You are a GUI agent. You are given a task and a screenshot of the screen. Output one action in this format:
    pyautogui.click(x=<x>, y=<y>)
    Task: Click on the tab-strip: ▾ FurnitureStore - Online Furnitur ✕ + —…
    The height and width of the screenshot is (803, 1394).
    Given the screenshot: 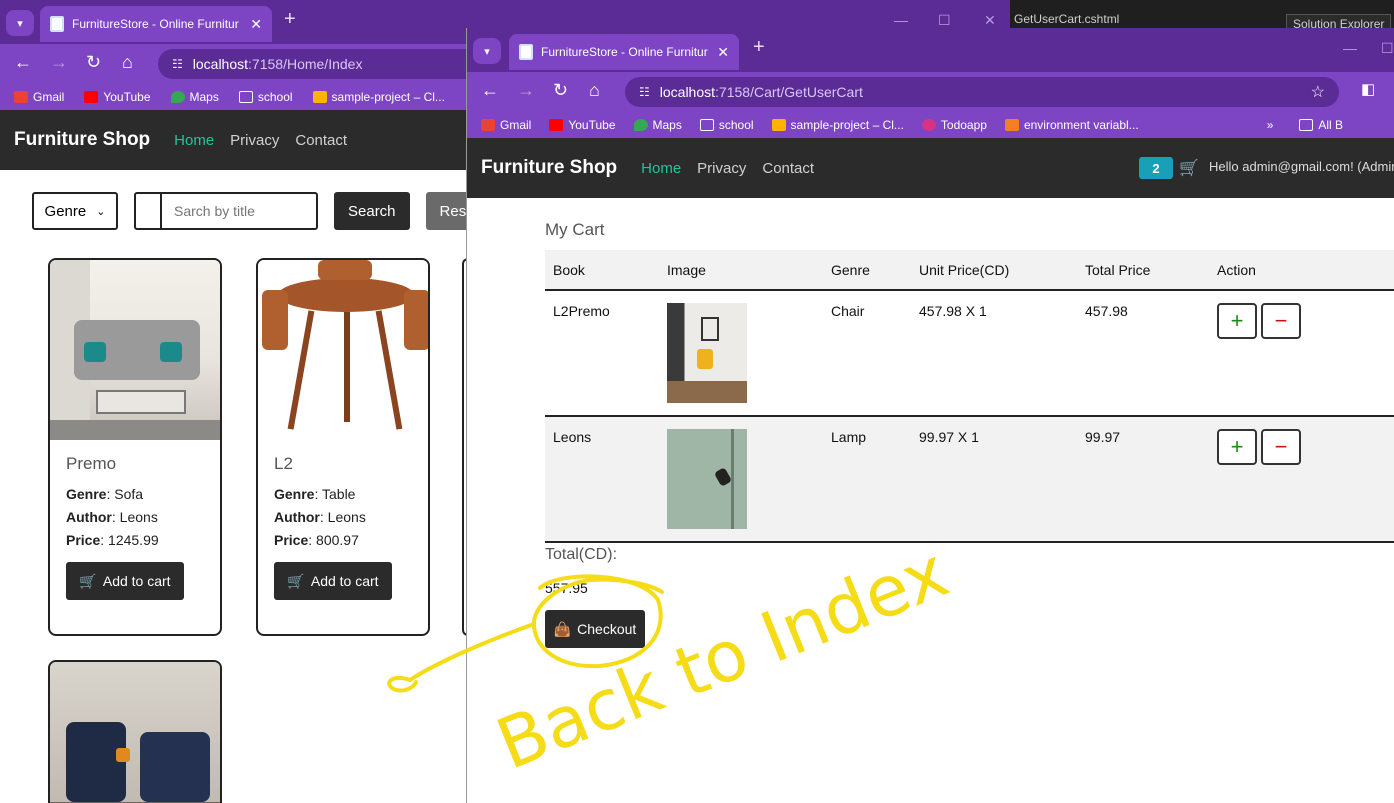 What is the action you would take?
    pyautogui.click(x=930, y=50)
    